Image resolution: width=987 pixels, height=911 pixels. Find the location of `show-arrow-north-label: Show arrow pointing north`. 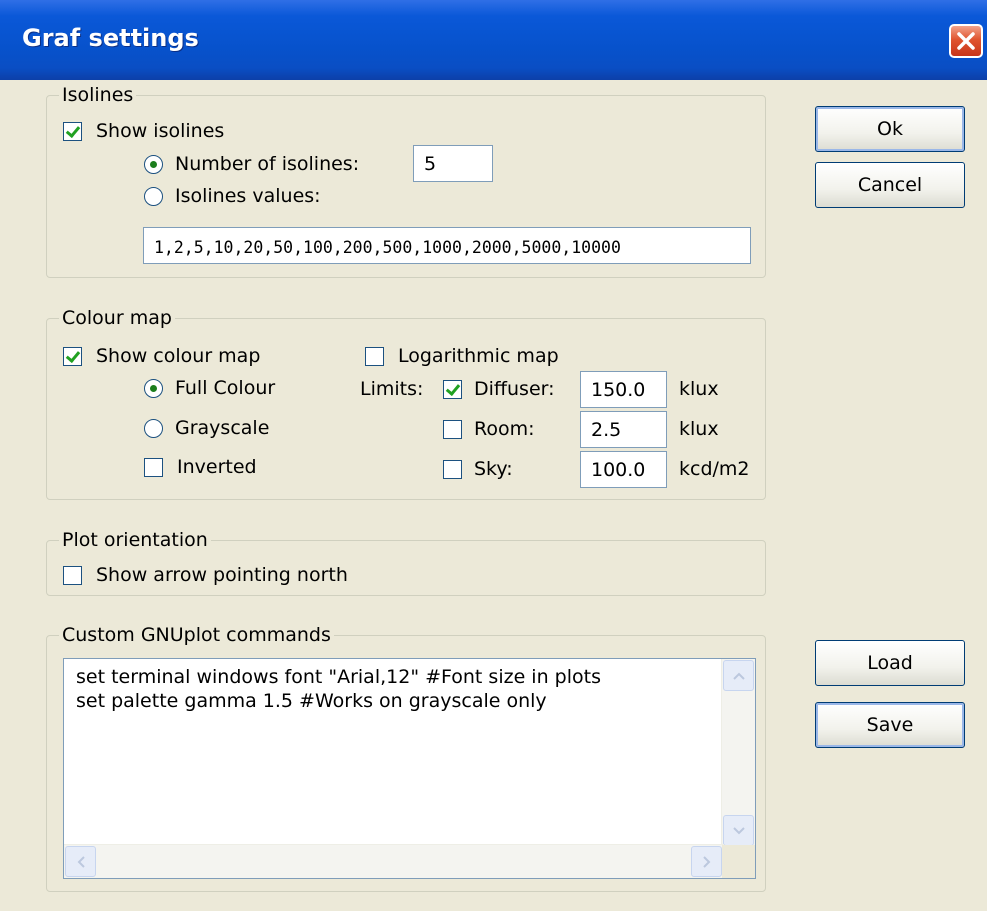

show-arrow-north-label: Show arrow pointing north is located at coordinates (222, 575).